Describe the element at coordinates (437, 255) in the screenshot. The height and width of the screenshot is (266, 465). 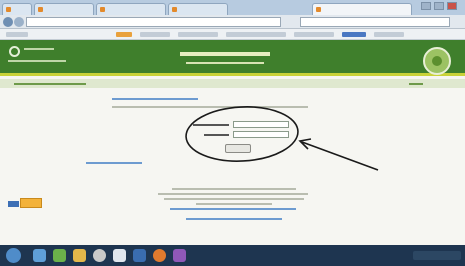
I see `system-tray` at that location.